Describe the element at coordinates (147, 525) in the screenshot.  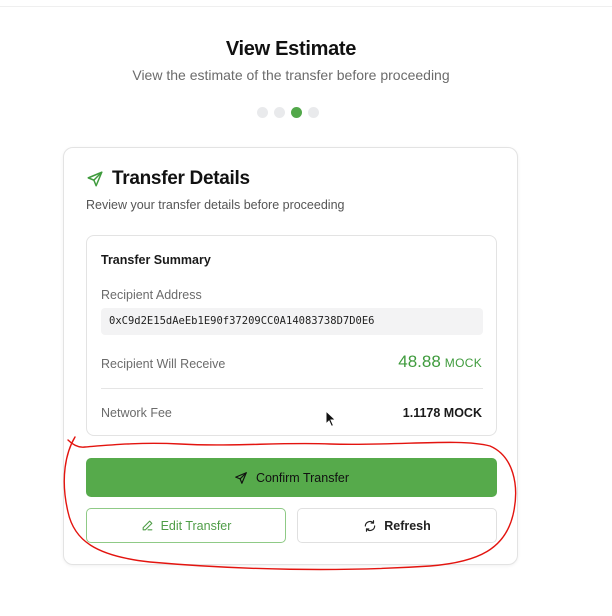
I see `pencil-icon` at that location.